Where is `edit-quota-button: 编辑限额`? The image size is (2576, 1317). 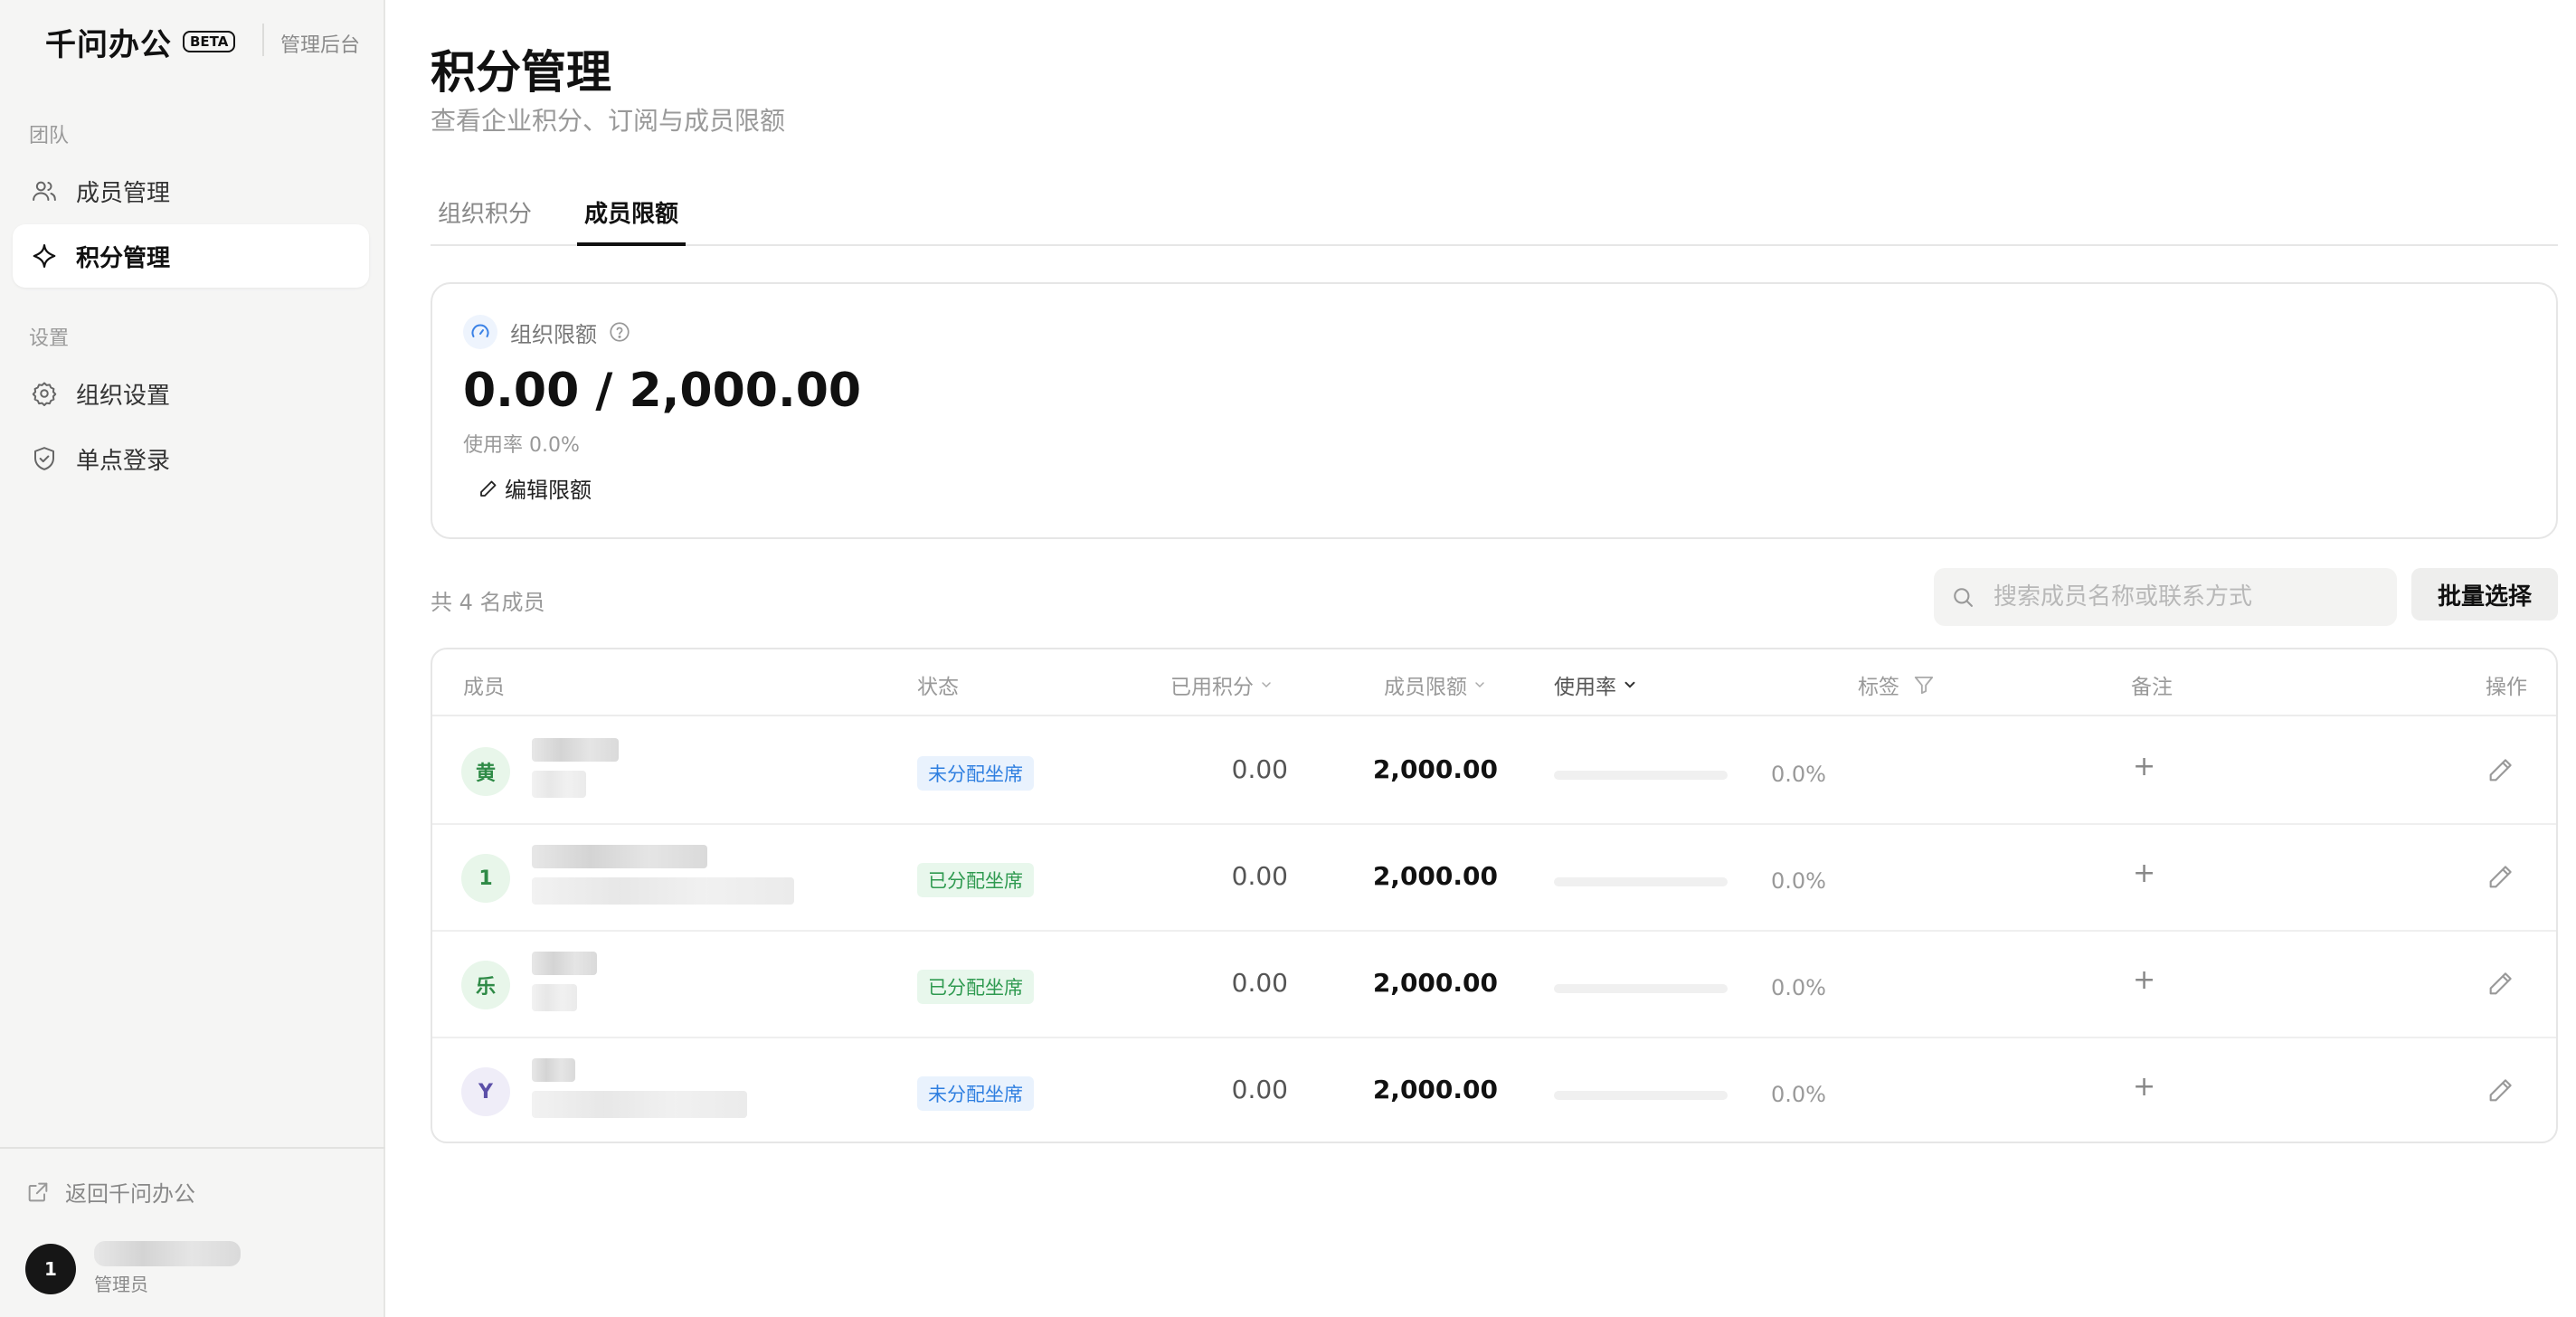
edit-quota-button: 编辑限额 is located at coordinates (535, 488).